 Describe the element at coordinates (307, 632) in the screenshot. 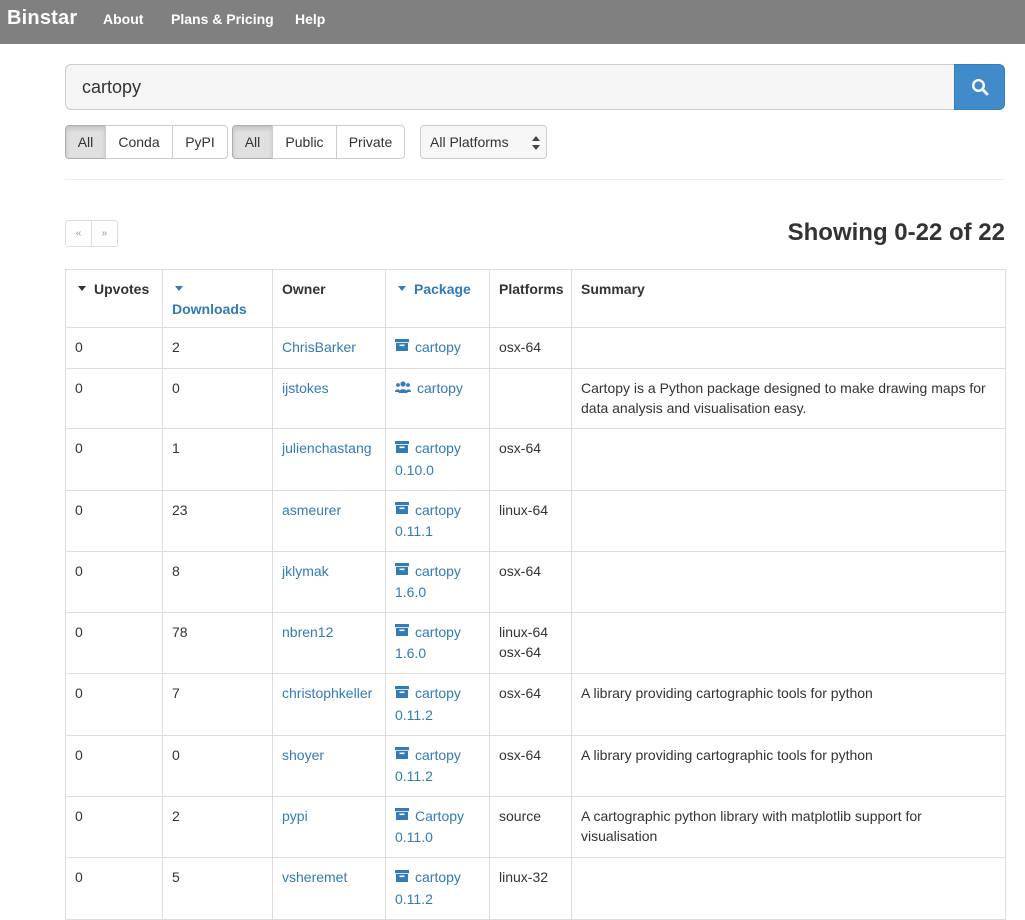

I see `owner-link: nbren12` at that location.